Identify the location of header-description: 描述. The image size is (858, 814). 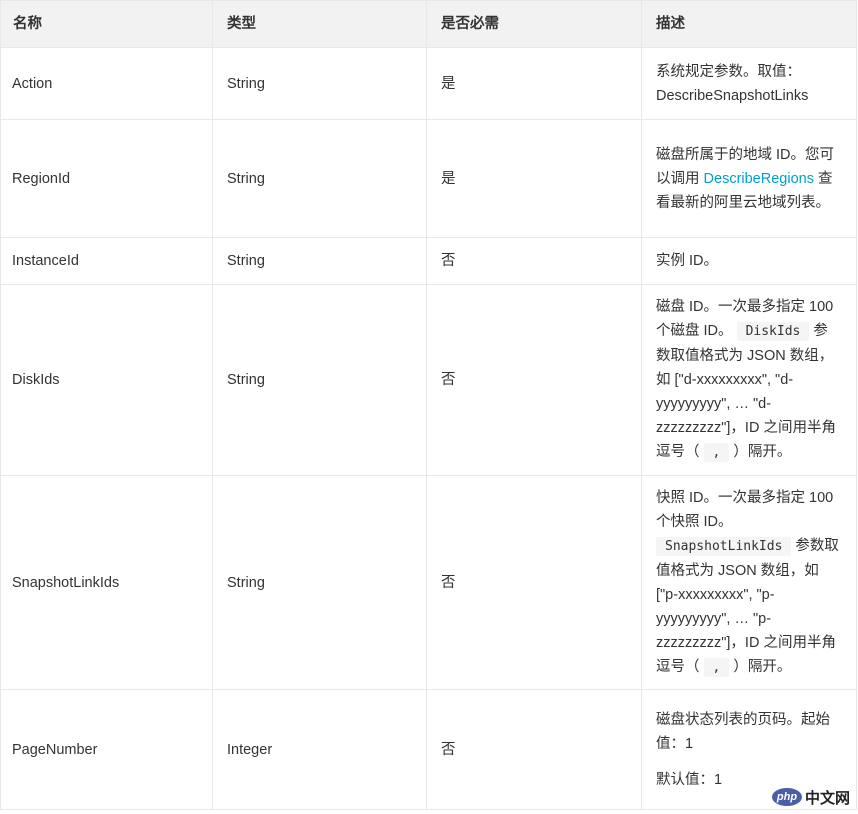
(749, 24).